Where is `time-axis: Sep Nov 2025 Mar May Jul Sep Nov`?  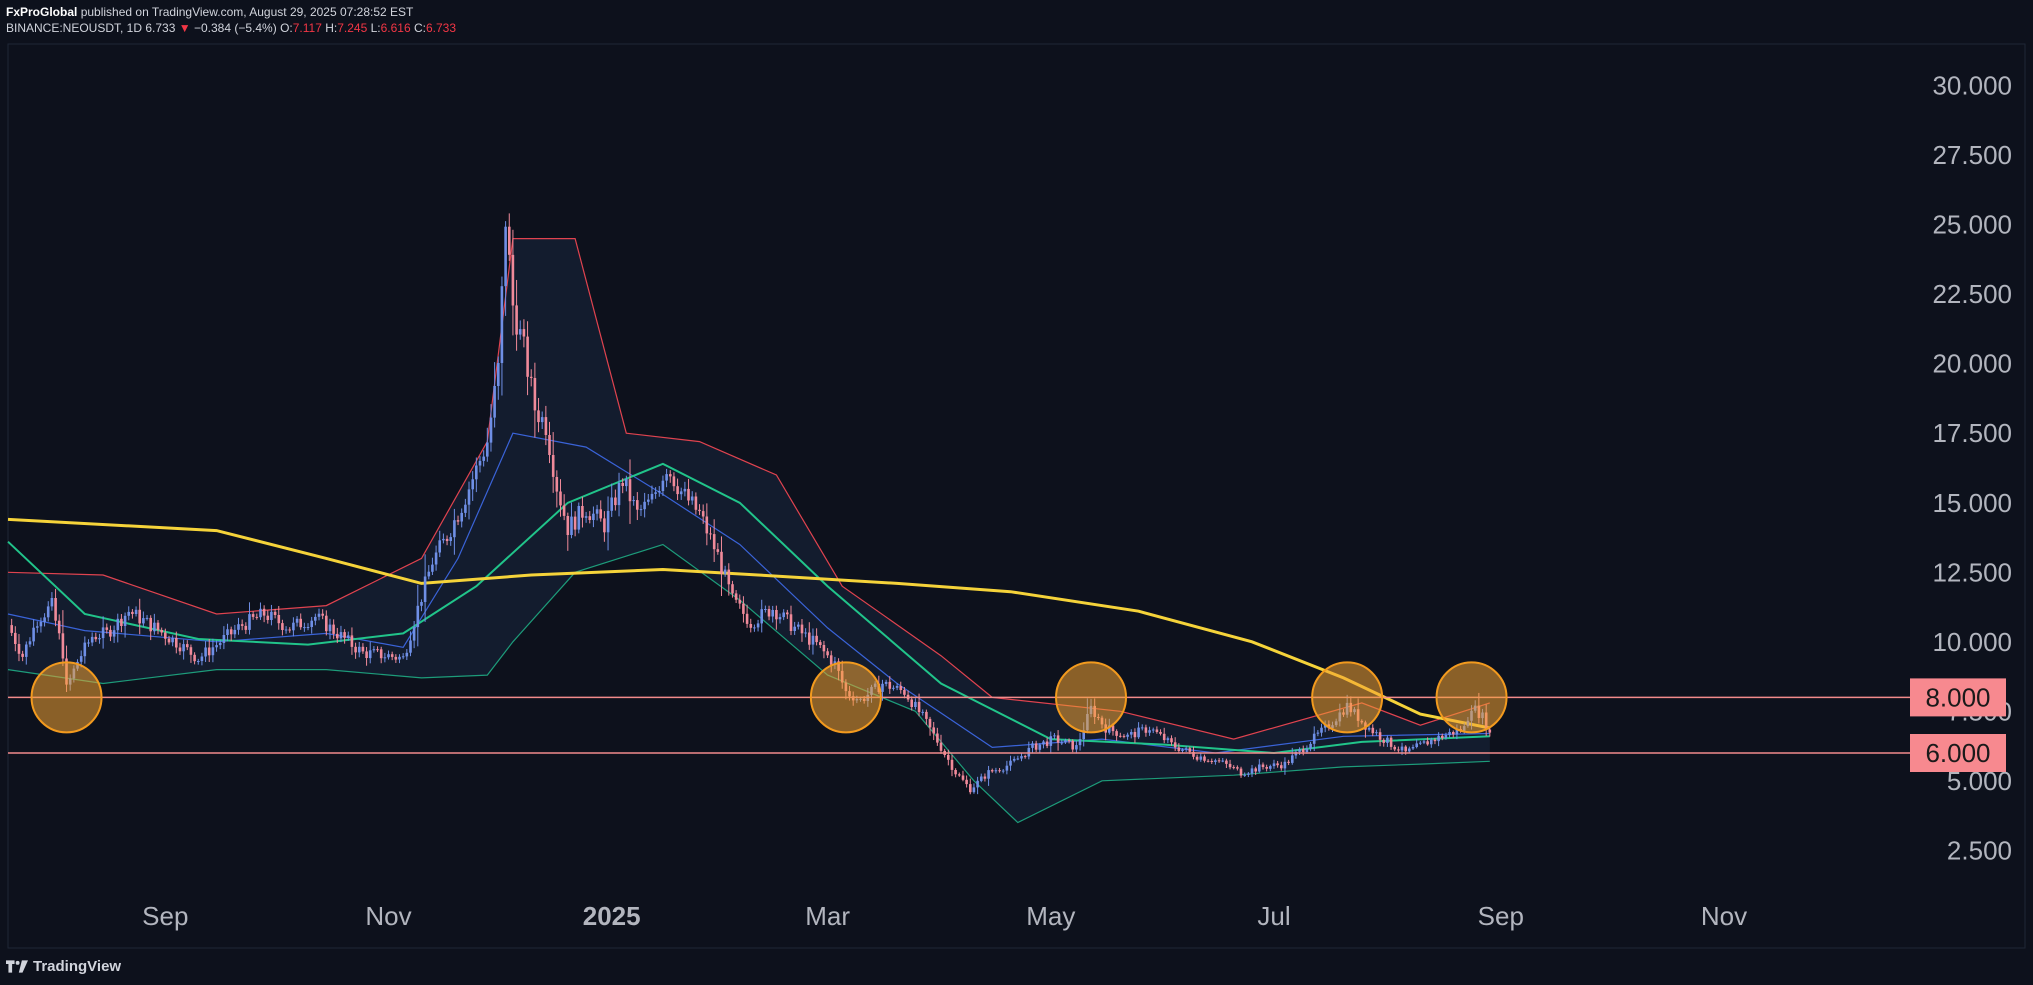 time-axis: Sep Nov 2025 Mar May Jul Sep Nov is located at coordinates (944, 916).